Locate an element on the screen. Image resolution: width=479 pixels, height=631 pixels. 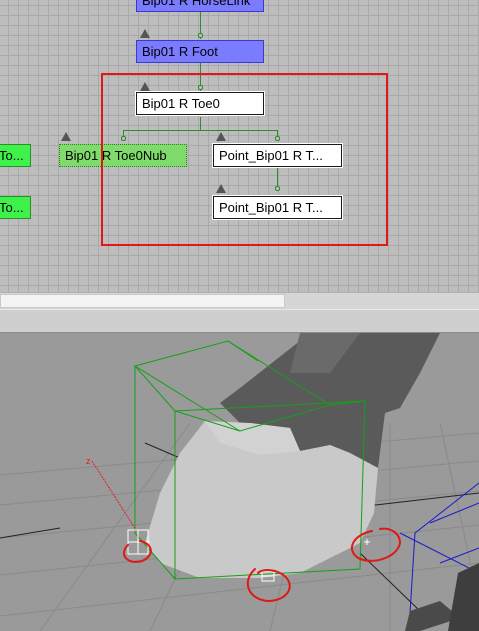
wire-cap is located at coordinates (200, 35).